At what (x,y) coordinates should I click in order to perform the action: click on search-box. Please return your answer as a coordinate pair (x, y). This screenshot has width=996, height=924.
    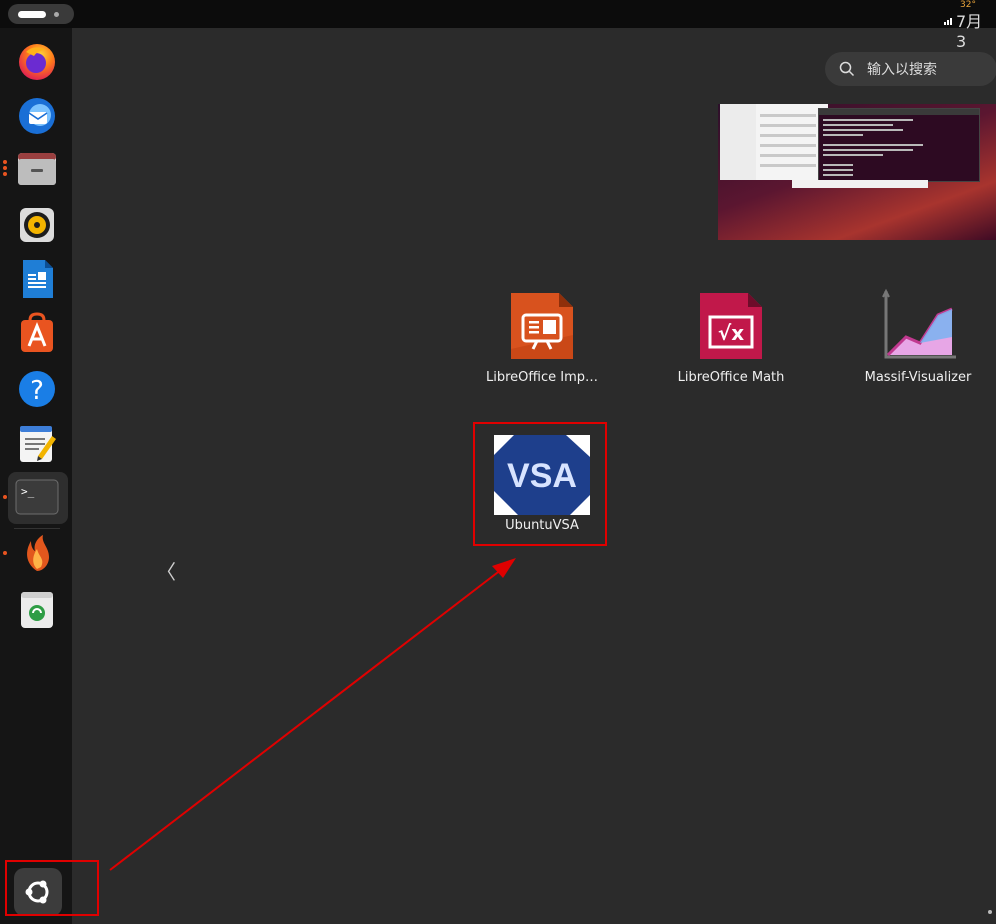
    Looking at the image, I should click on (910, 69).